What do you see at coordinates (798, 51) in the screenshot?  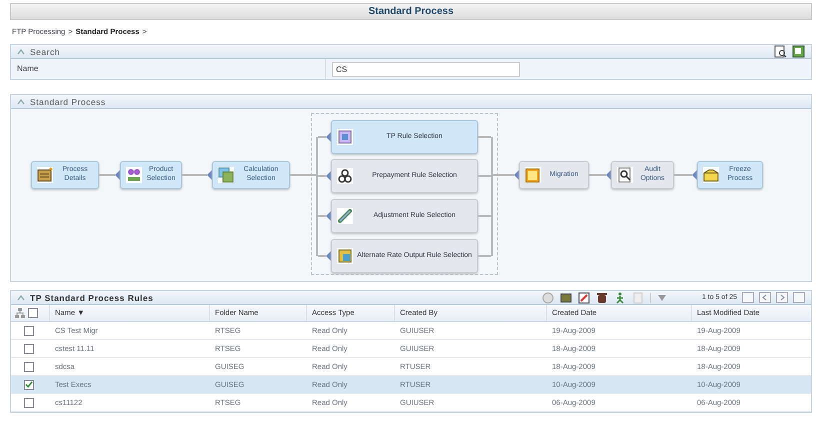 I see `reset-icon` at bounding box center [798, 51].